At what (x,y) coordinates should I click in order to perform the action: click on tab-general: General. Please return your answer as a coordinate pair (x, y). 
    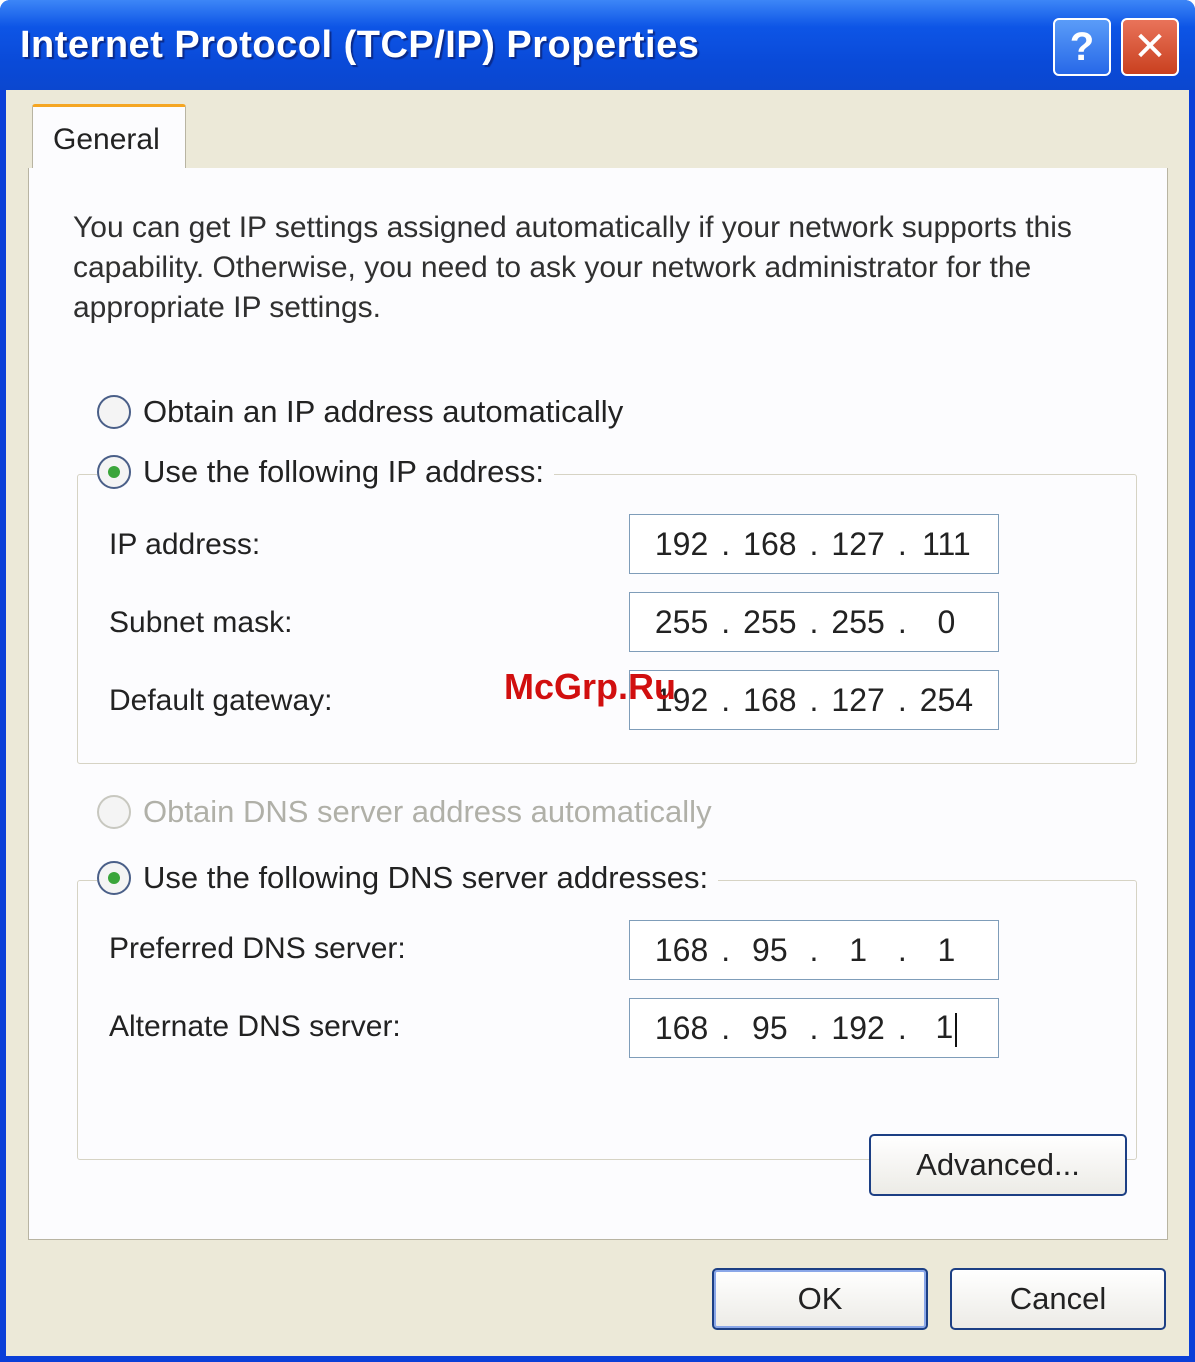
    Looking at the image, I should click on (109, 137).